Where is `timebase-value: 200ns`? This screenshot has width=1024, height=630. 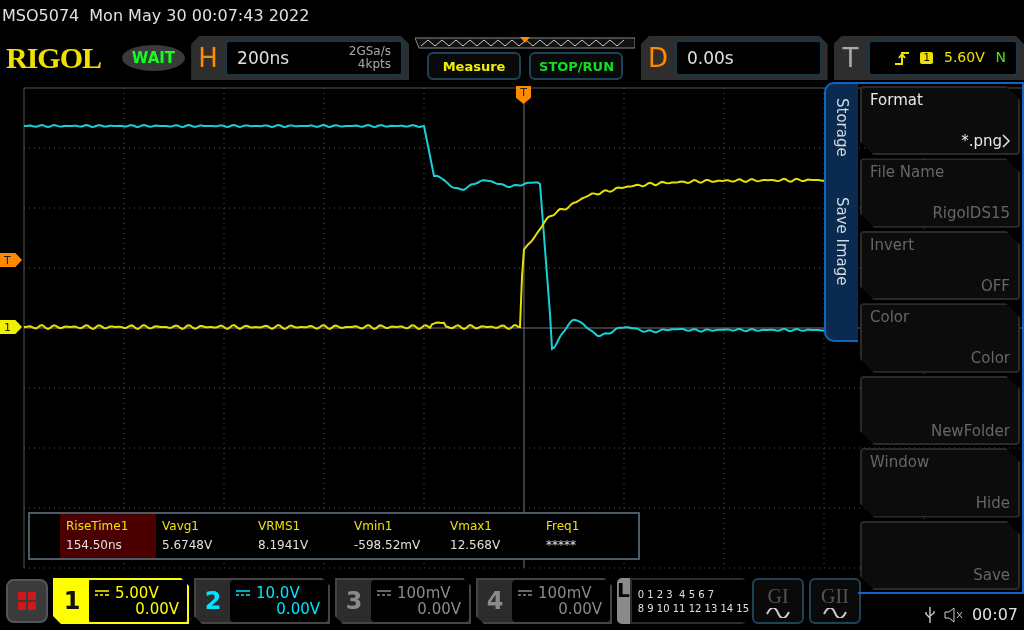 timebase-value: 200ns is located at coordinates (263, 58).